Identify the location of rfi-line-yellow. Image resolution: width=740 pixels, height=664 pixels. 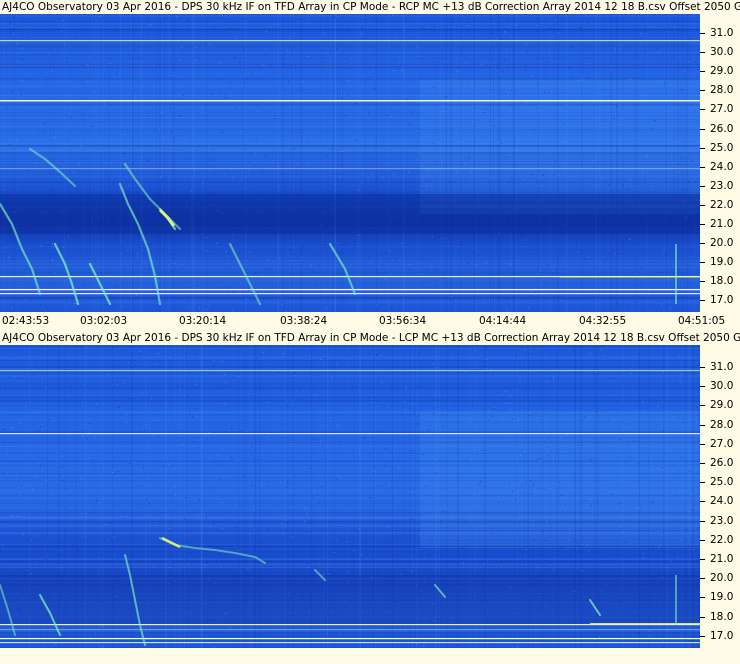
(630, 277).